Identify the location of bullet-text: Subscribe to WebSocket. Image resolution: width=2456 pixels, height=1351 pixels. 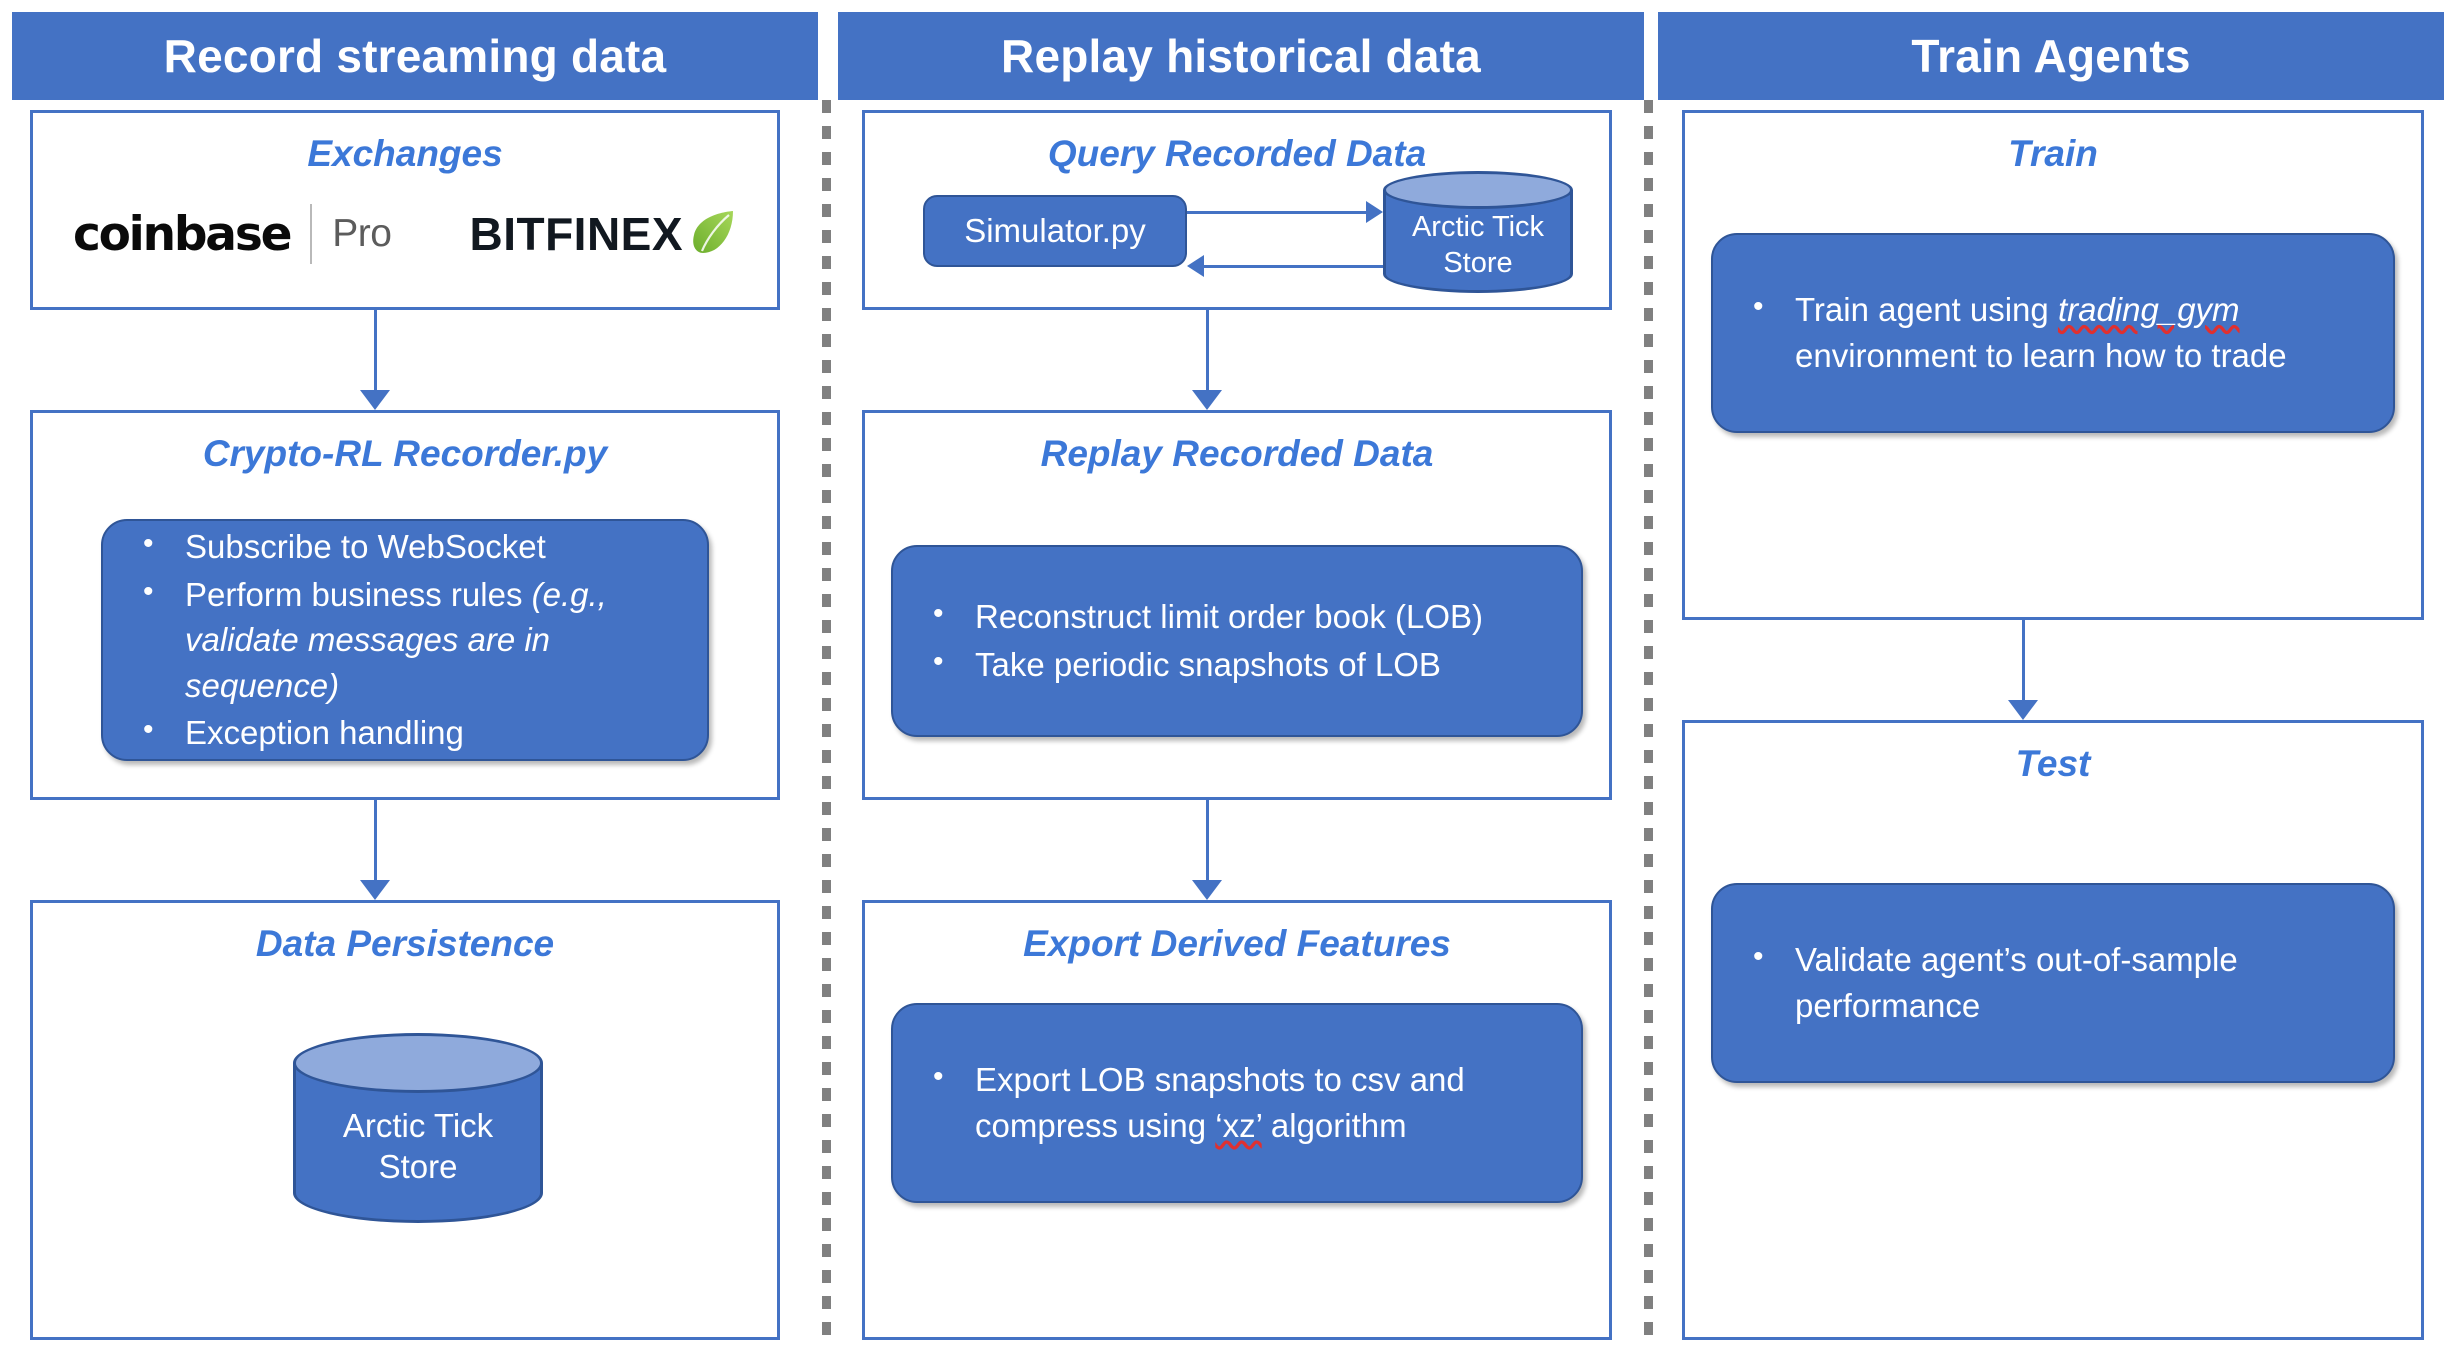
(365, 547).